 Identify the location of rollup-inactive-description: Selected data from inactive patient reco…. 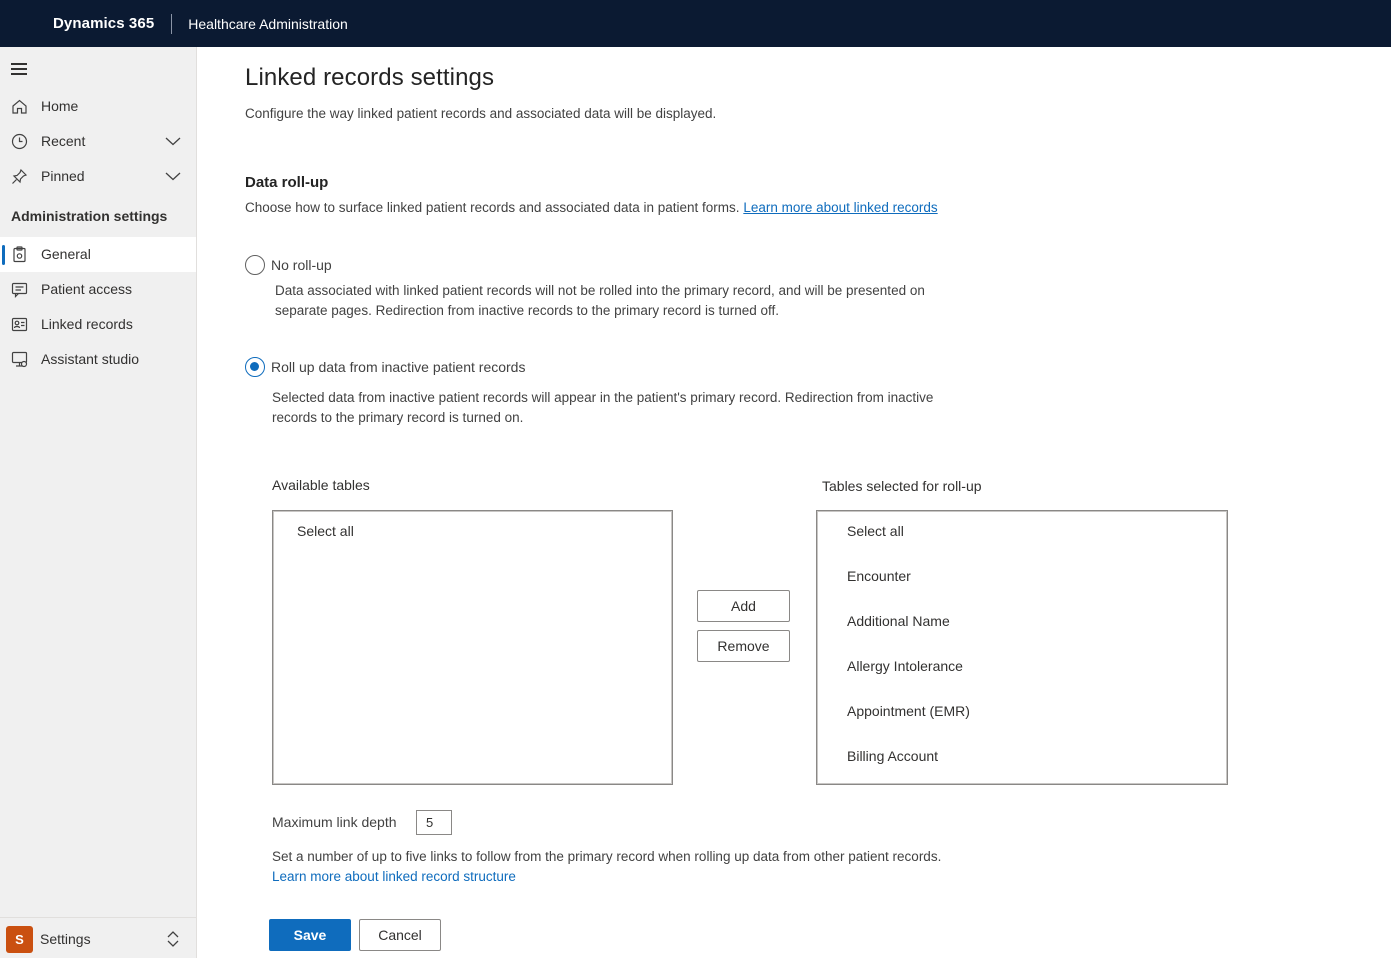
(603, 407).